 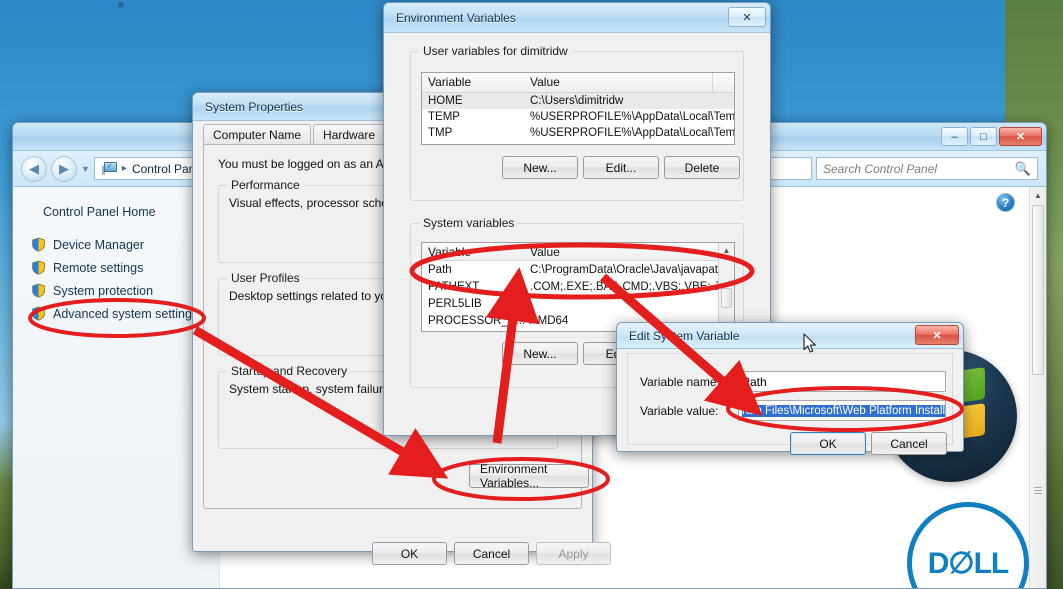 I want to click on table-row: TMP %USERPROFILE%\AppData\Local\Temp, so click(x=578, y=133).